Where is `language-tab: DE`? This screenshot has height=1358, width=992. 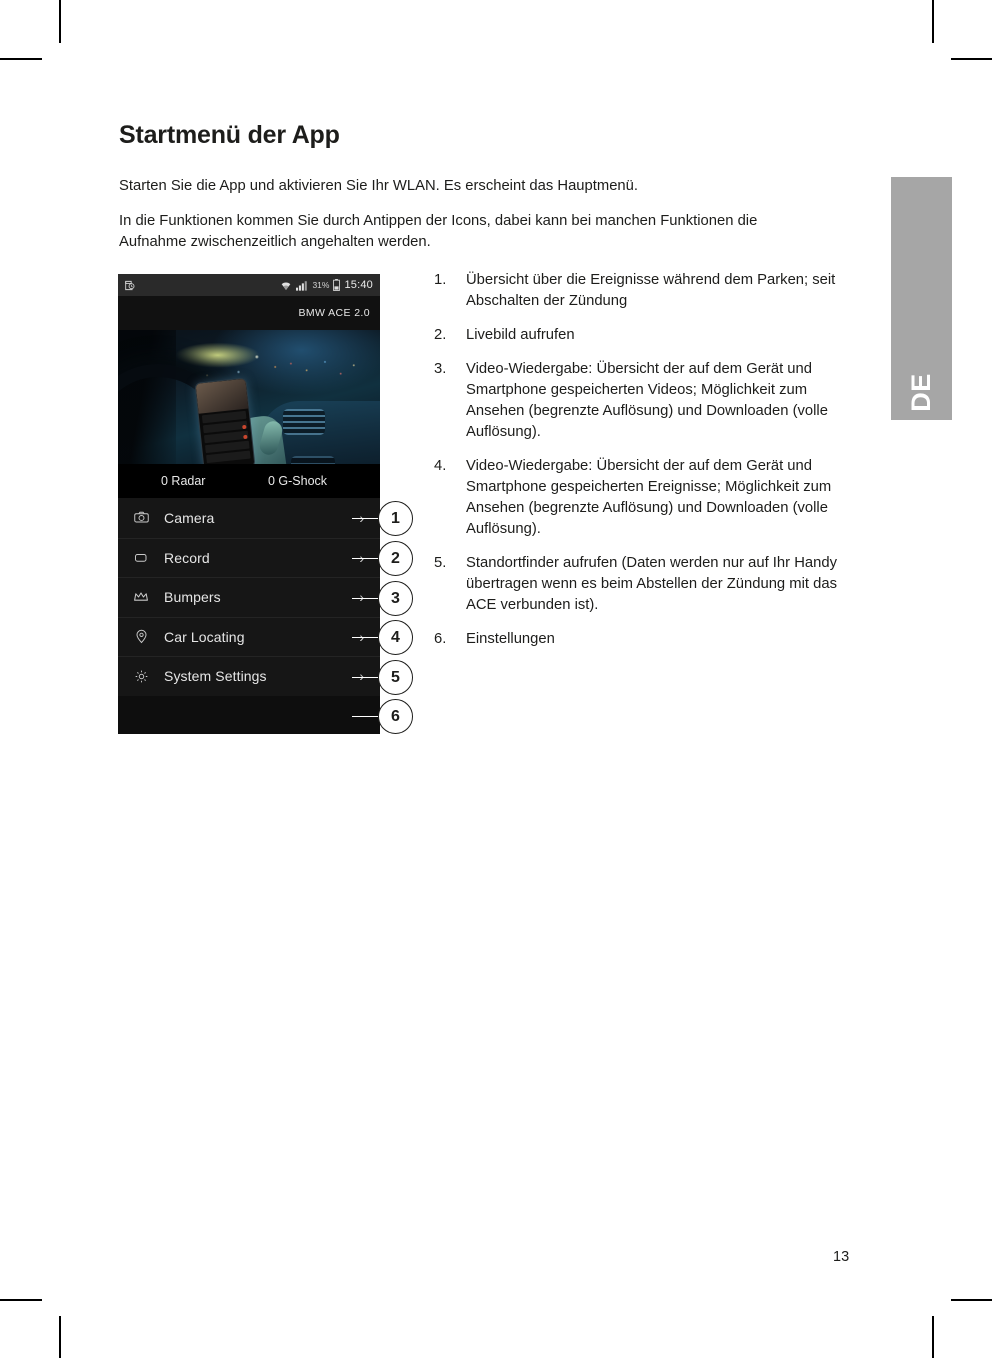 language-tab: DE is located at coordinates (921, 298).